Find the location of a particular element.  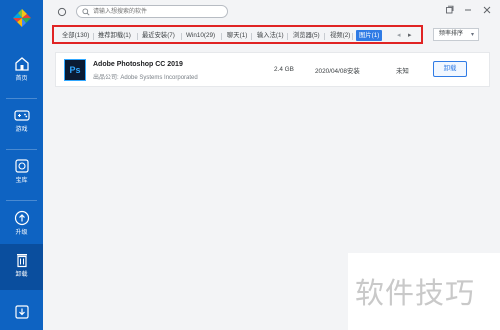

sidebar-item-label: 首页 is located at coordinates (21, 79).